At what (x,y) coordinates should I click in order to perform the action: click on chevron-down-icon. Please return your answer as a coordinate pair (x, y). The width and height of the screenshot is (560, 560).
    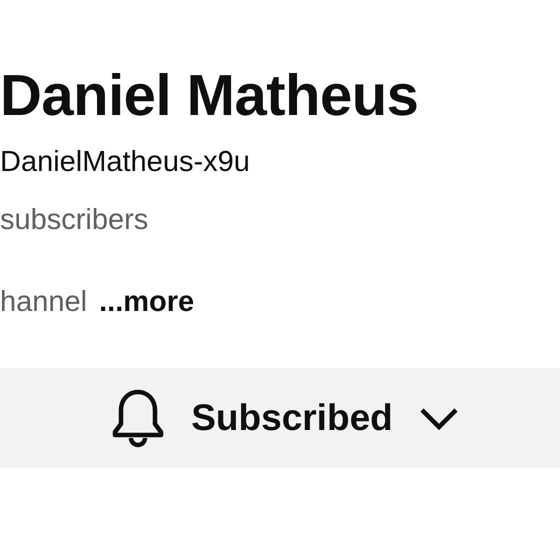
    Looking at the image, I should click on (438, 418).